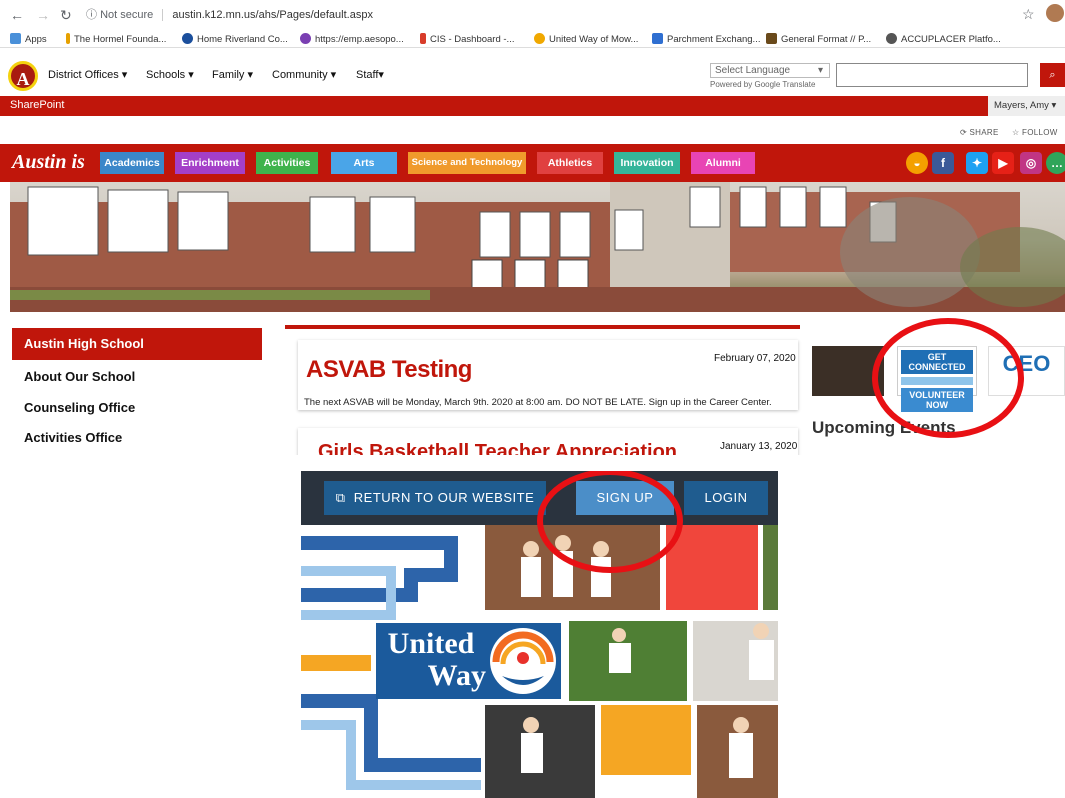  What do you see at coordinates (389, 370) in the screenshot?
I see `news-title: ASVAB Testing` at bounding box center [389, 370].